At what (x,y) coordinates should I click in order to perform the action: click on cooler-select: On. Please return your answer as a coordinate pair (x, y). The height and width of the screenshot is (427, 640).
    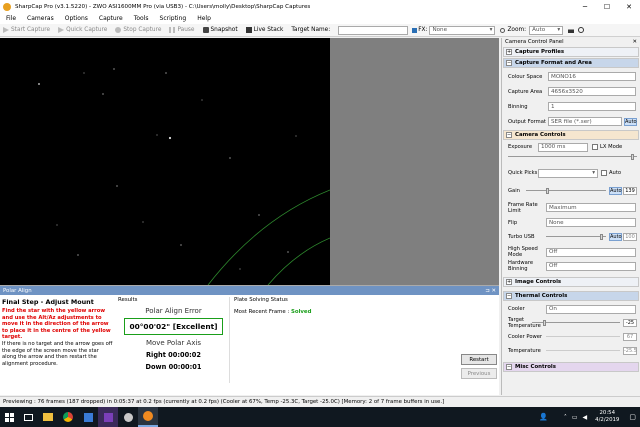
    Looking at the image, I should click on (591, 309).